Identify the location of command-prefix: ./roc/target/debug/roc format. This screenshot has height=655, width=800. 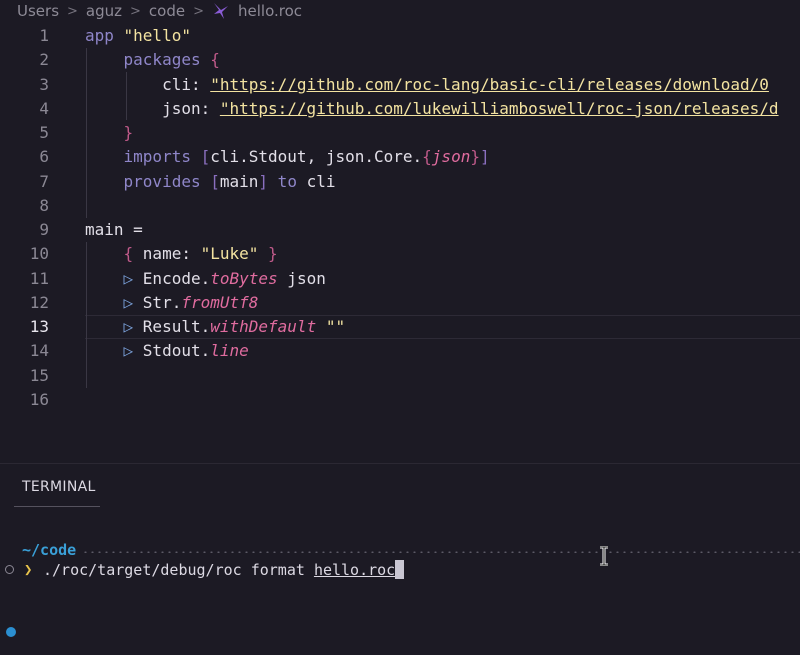
(178, 570).